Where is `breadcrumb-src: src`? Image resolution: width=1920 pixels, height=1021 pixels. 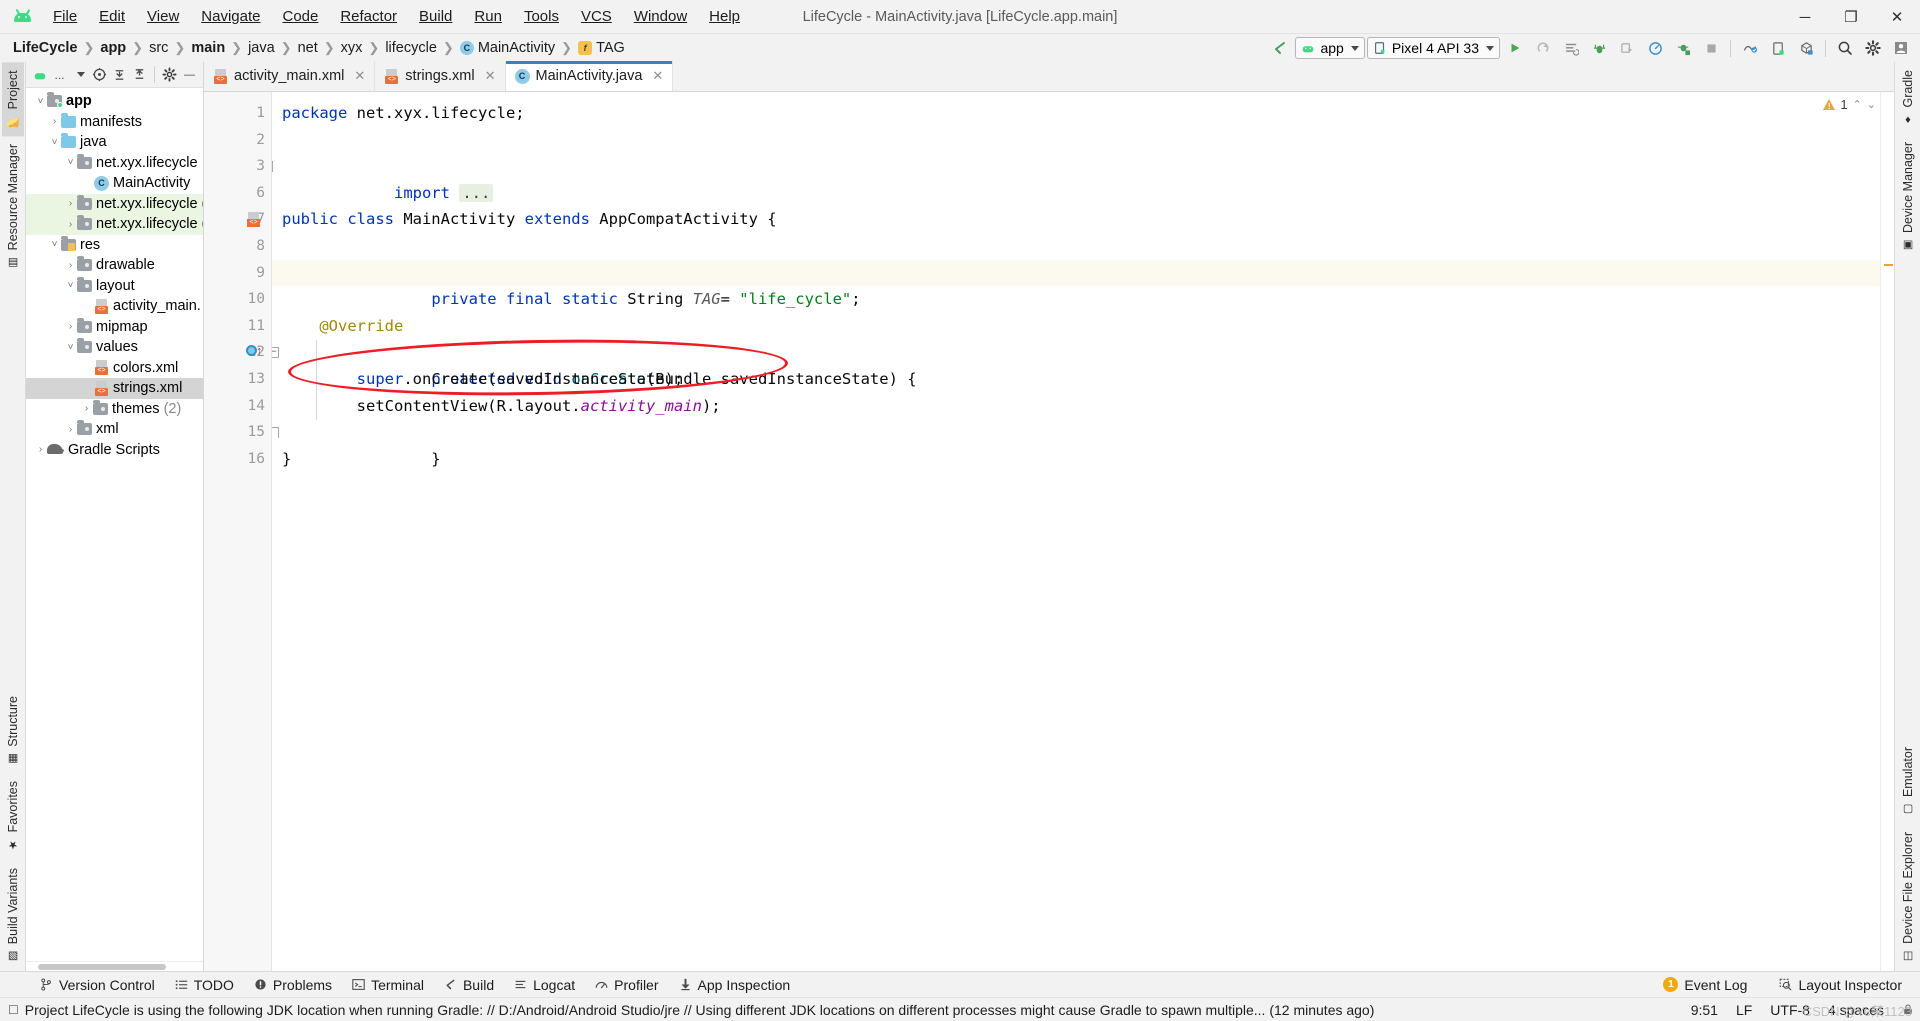 breadcrumb-src: src is located at coordinates (158, 48).